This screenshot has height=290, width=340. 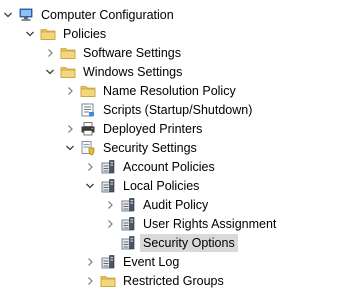 What do you see at coordinates (161, 185) in the screenshot?
I see `tree-item-label: Local Policies` at bounding box center [161, 185].